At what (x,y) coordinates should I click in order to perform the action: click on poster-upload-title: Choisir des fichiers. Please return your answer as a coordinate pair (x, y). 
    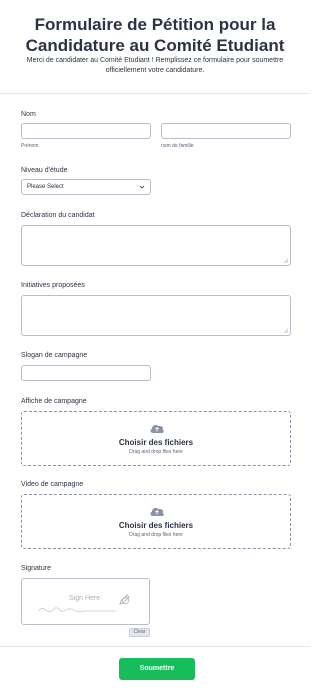
    Looking at the image, I should click on (156, 442).